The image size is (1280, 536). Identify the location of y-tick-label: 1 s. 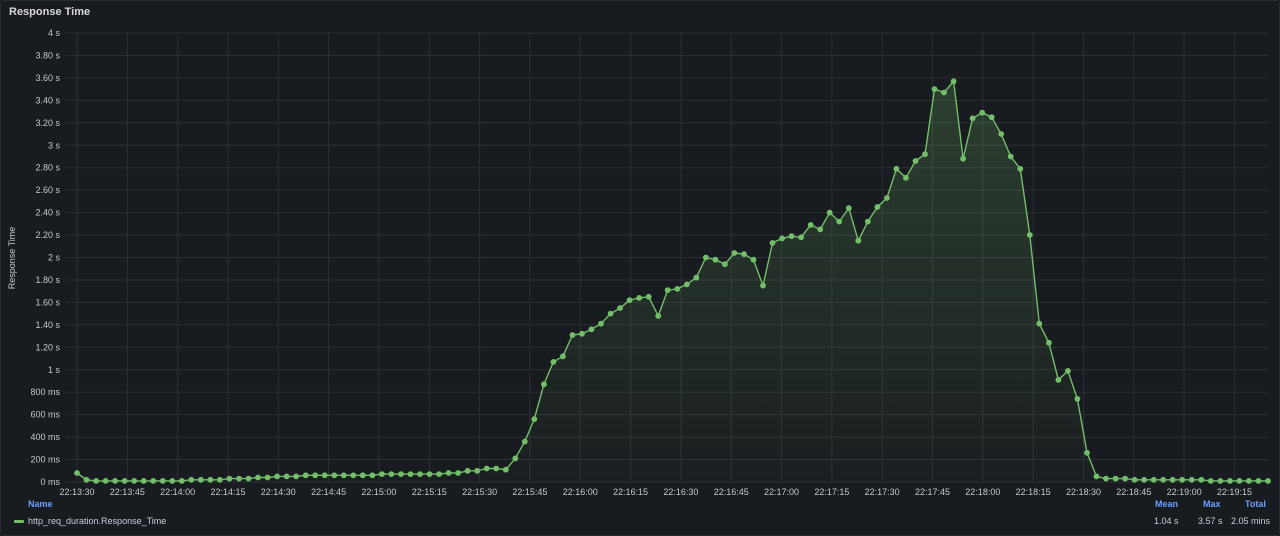
(54, 370).